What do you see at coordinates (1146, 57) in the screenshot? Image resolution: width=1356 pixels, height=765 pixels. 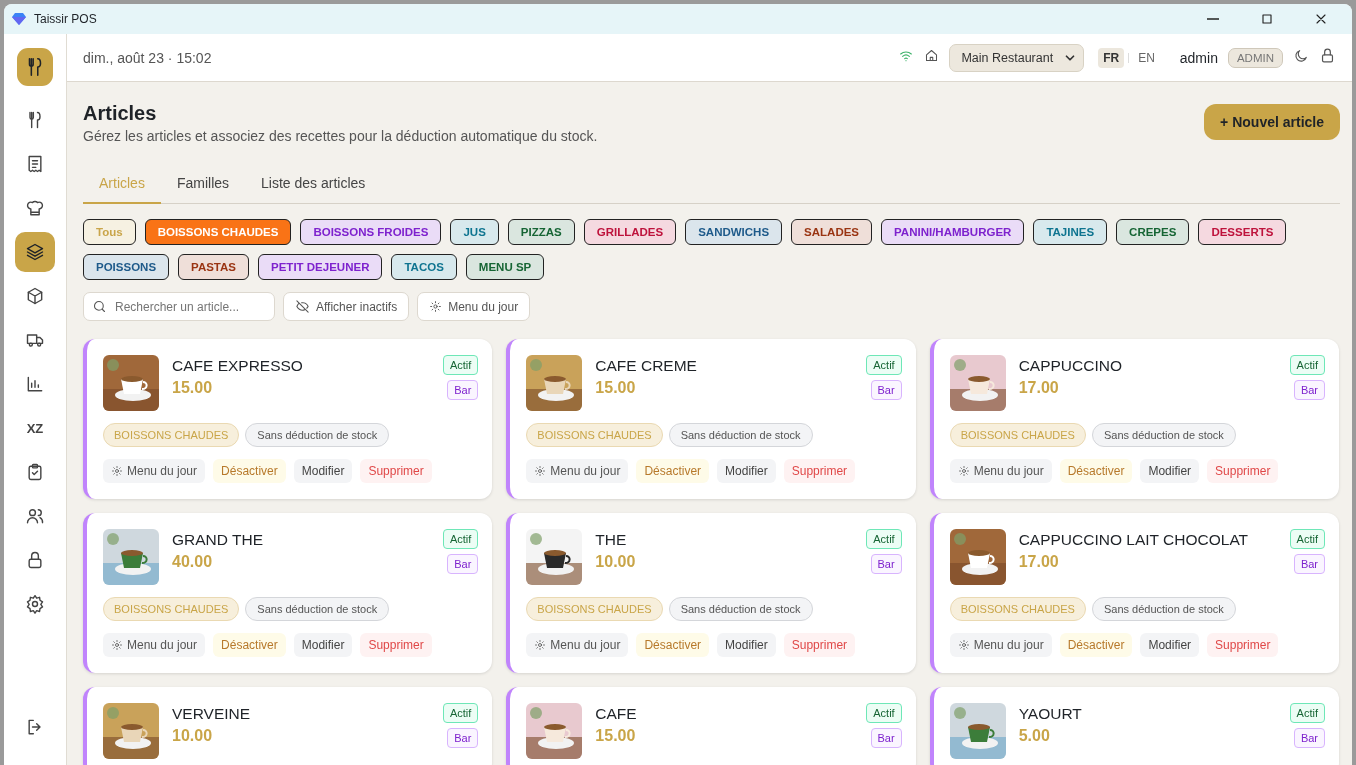 I see `language-toggle: EN` at bounding box center [1146, 57].